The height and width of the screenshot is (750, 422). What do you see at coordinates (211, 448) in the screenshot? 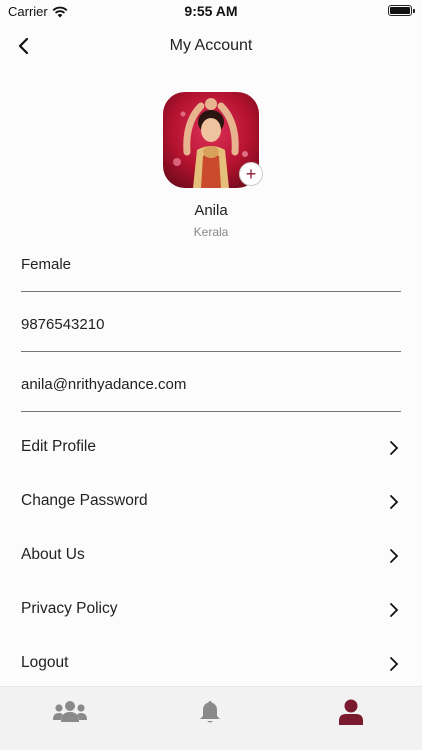
I see `menu-item-edit-profile: Edit Profile` at bounding box center [211, 448].